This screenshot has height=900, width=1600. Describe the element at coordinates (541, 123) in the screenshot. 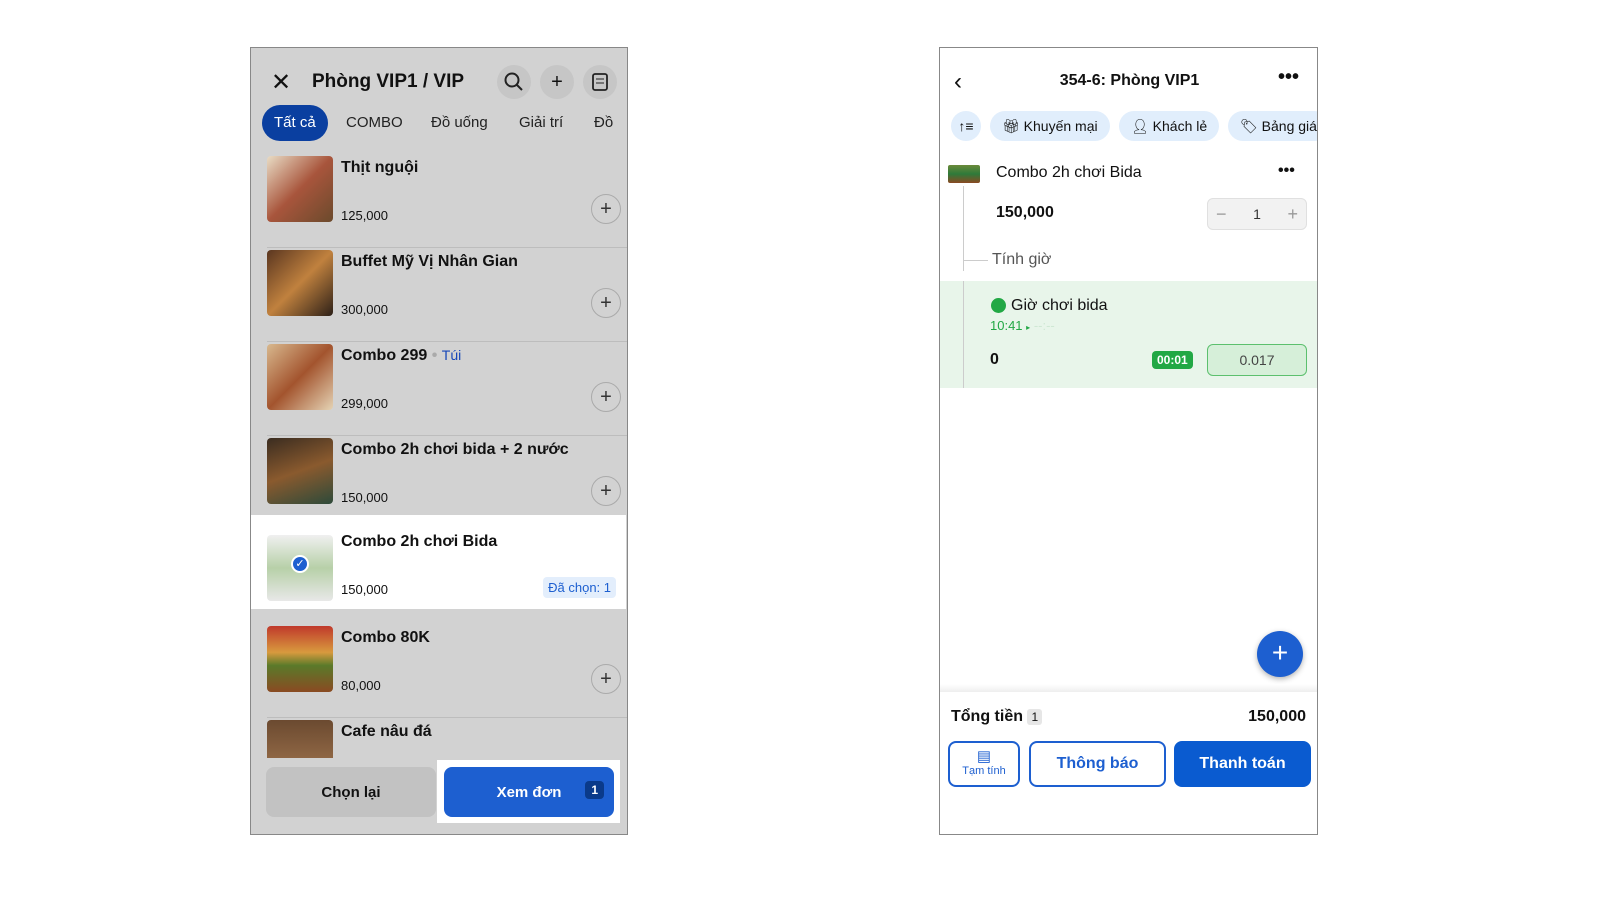

I see `tab-entertainment: Giải trí` at that location.